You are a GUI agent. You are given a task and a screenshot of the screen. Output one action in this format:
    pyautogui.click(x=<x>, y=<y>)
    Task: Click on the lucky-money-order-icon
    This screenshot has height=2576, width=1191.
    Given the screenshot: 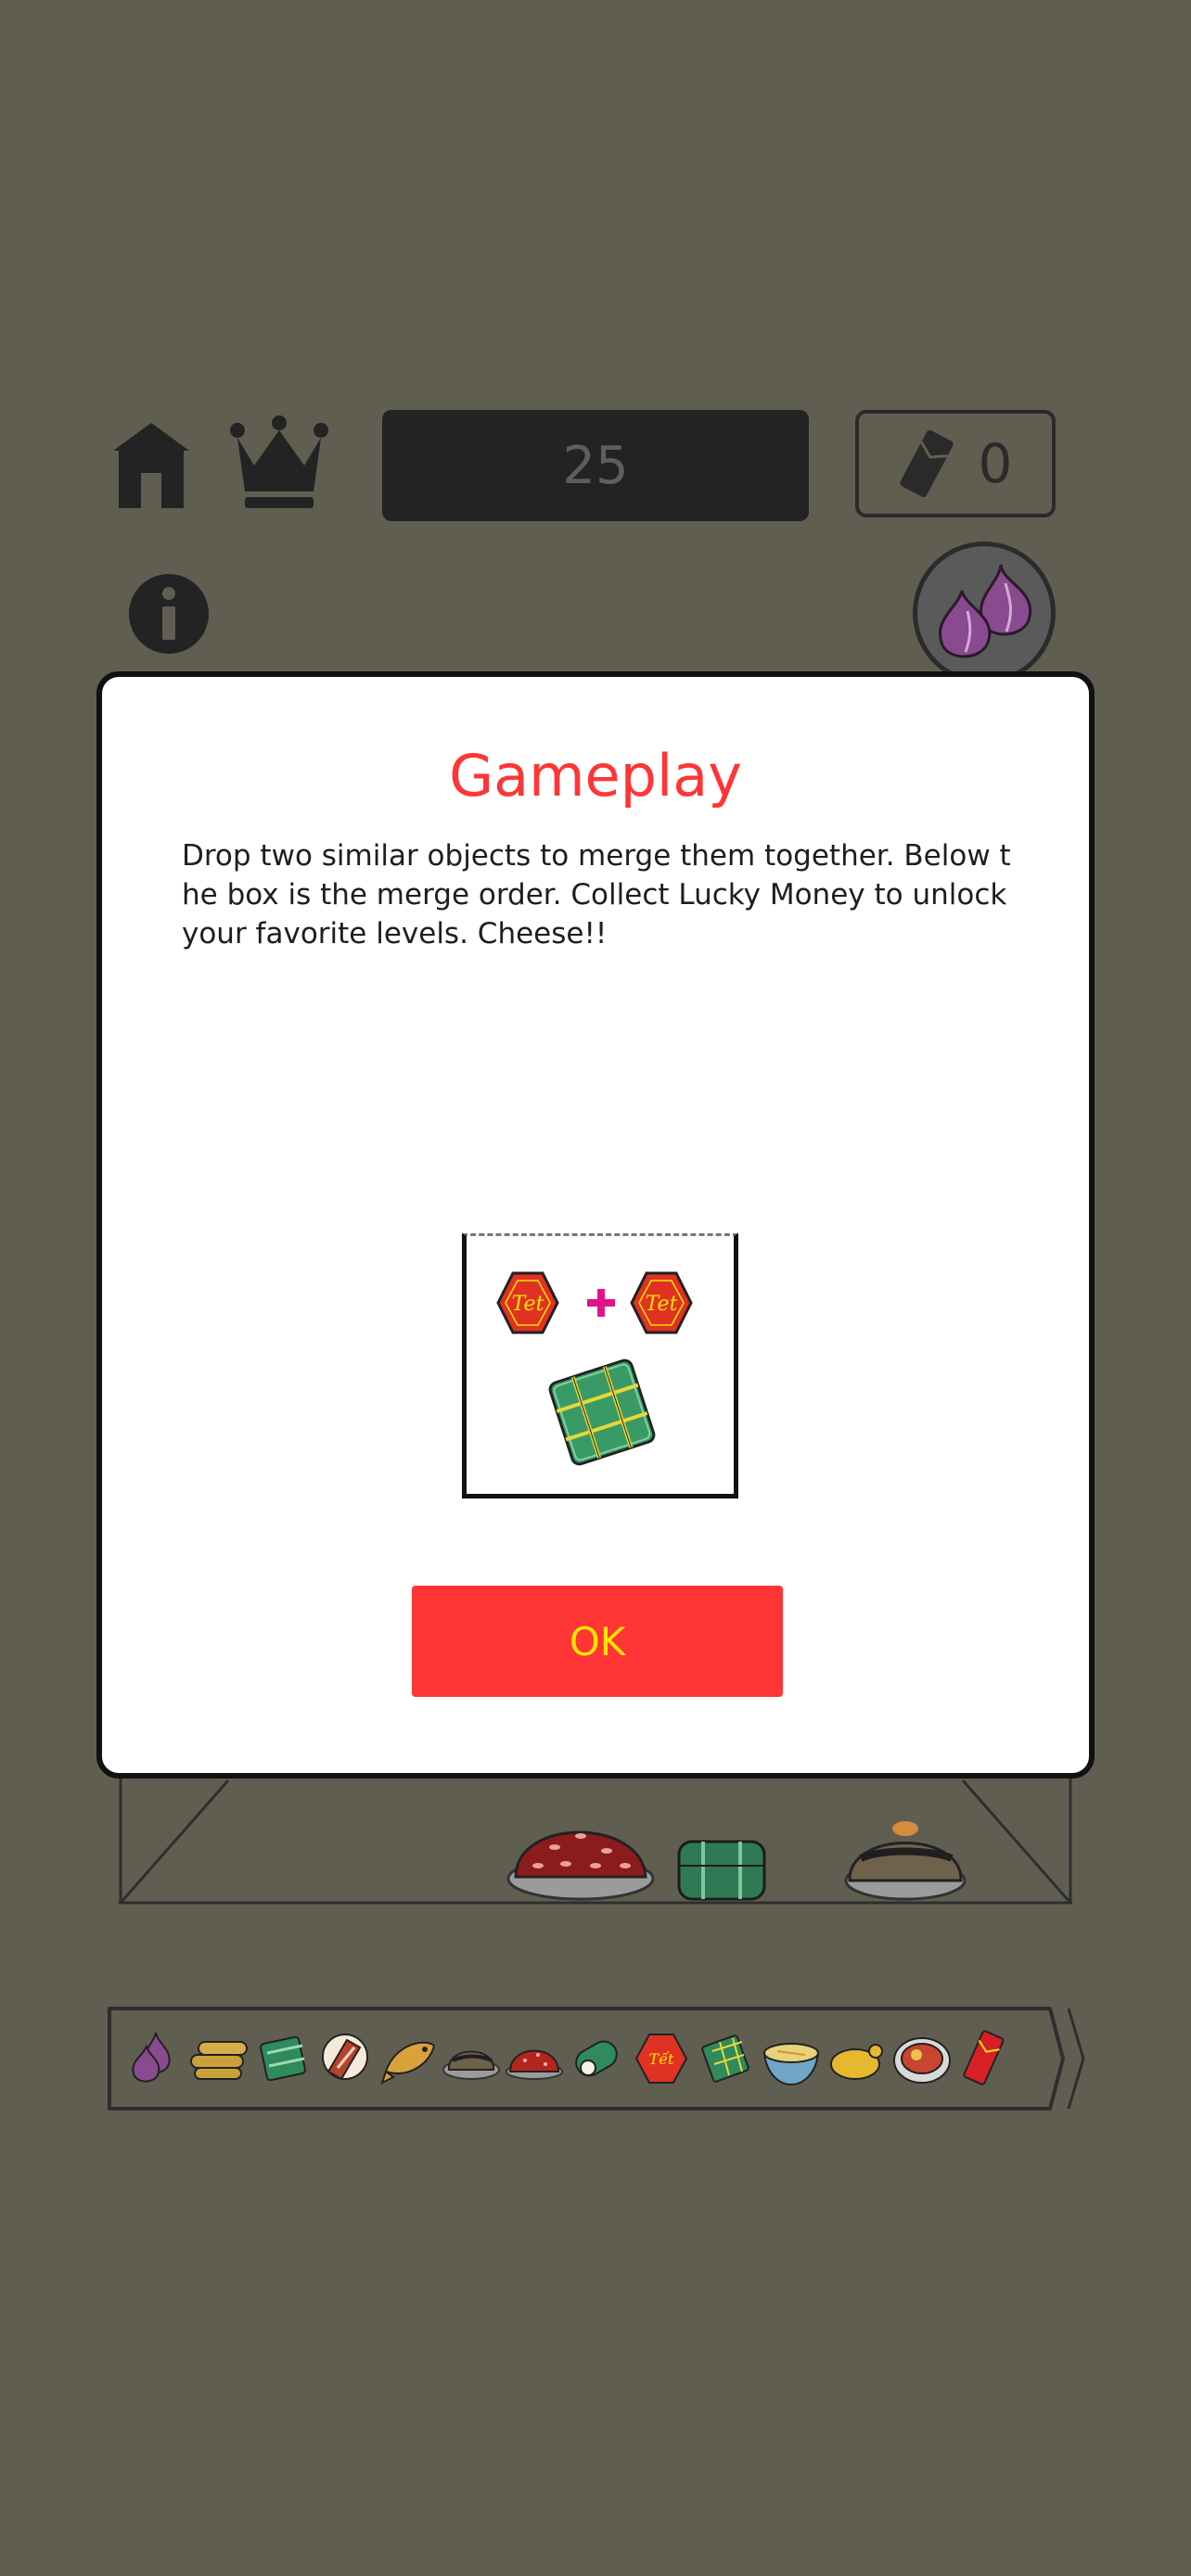 What is the action you would take?
    pyautogui.click(x=984, y=2057)
    